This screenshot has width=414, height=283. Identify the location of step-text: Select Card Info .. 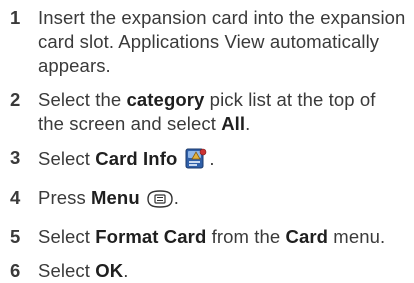
(226, 161).